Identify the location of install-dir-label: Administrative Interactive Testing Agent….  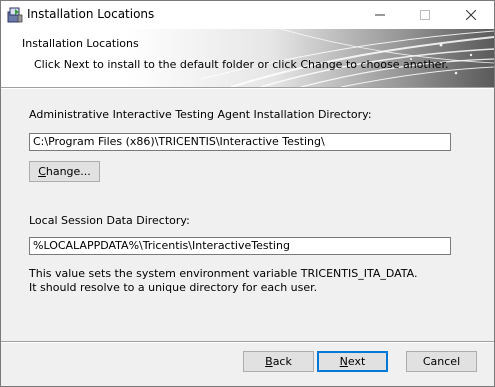
(200, 114).